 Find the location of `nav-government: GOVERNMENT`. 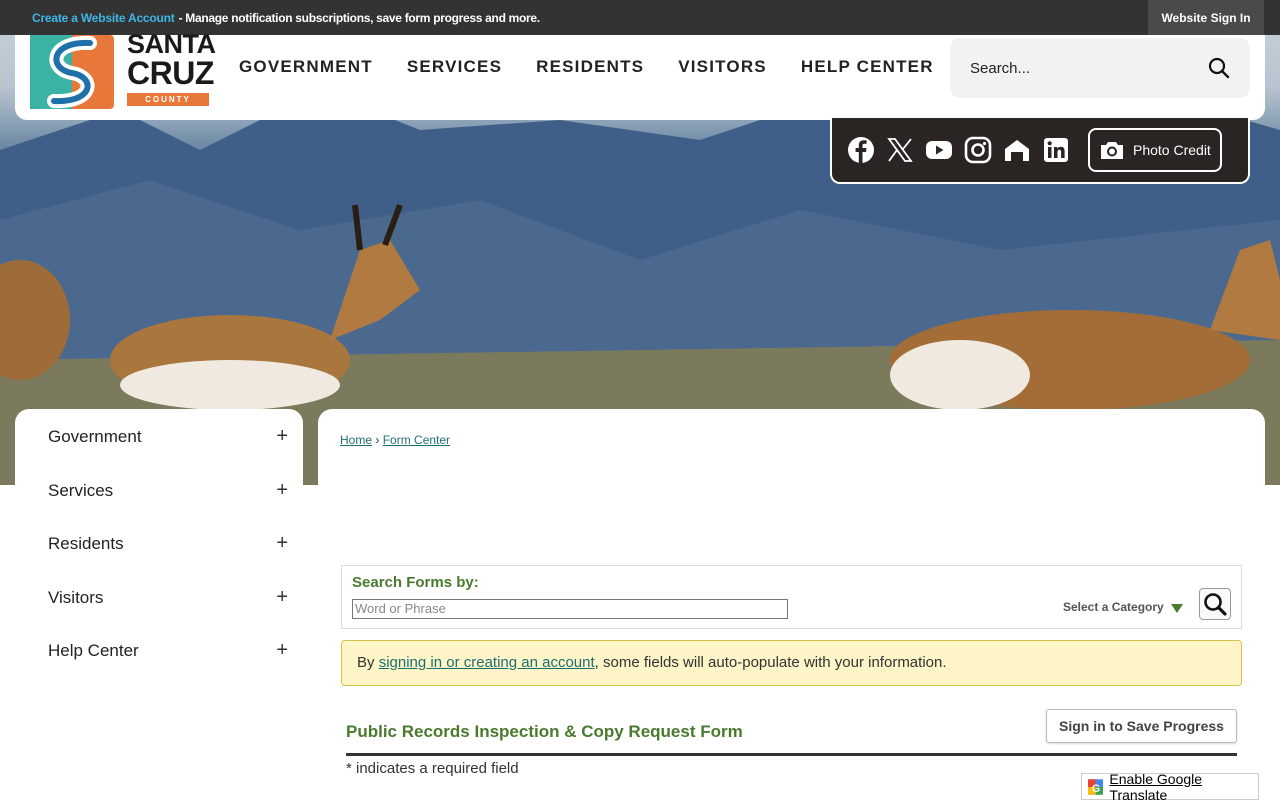

nav-government: GOVERNMENT is located at coordinates (306, 67).